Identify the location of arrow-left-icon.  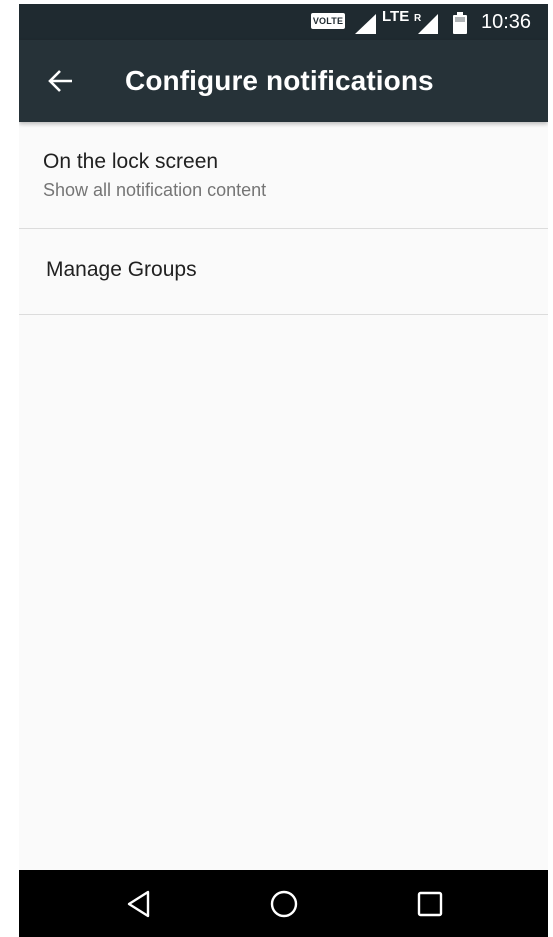
(60, 81).